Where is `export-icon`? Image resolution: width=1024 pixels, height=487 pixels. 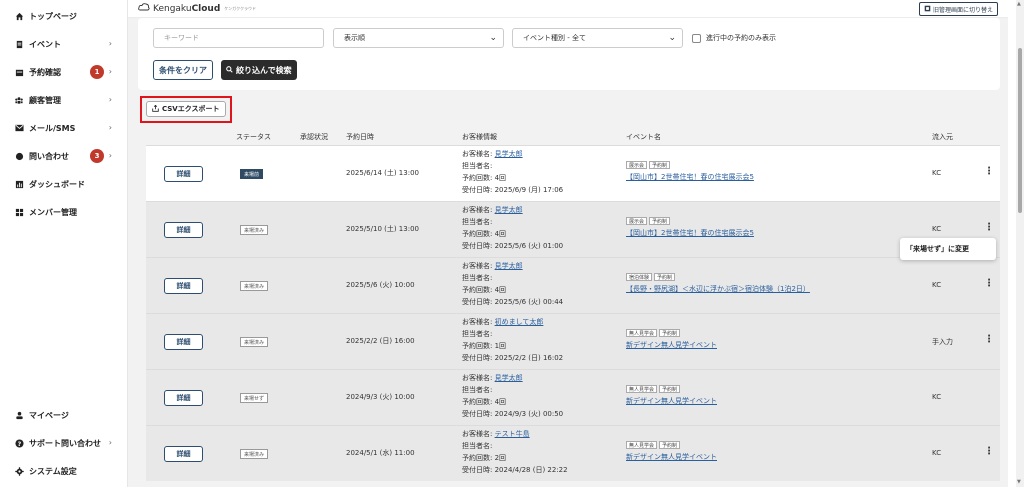 export-icon is located at coordinates (155, 109).